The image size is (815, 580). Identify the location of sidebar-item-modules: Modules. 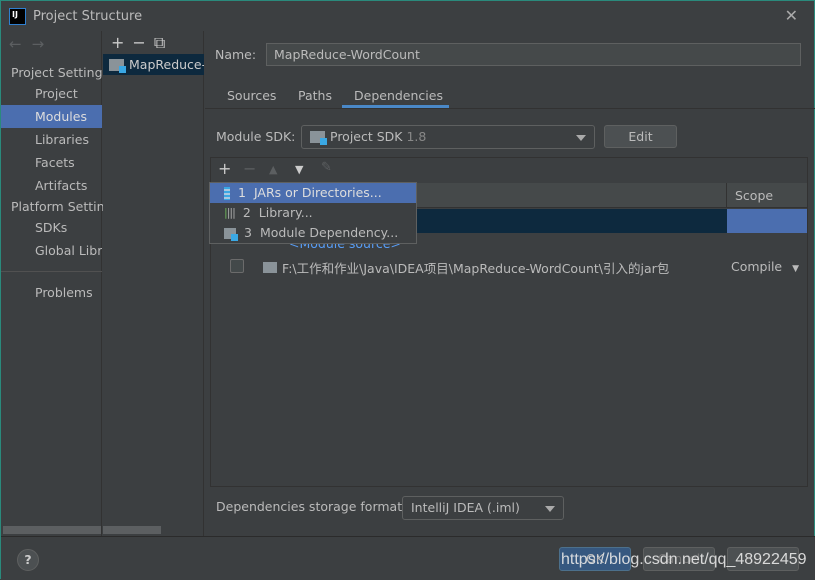
(51, 116).